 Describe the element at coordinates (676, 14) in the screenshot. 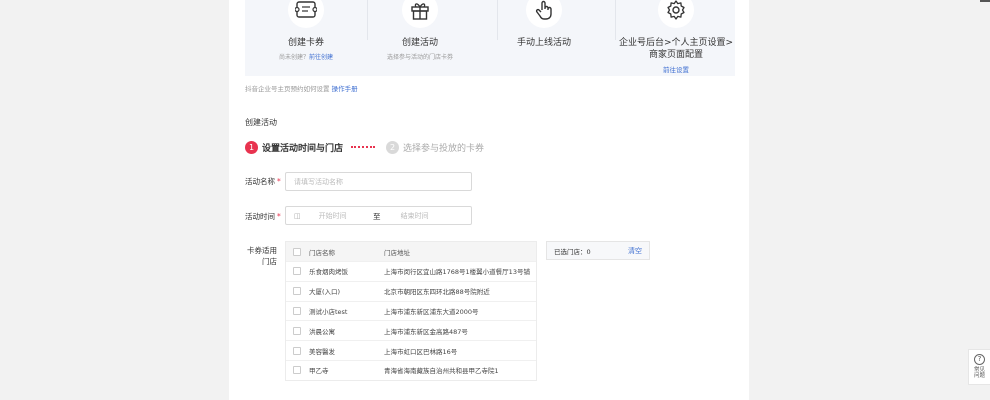

I see `gear-icon` at that location.